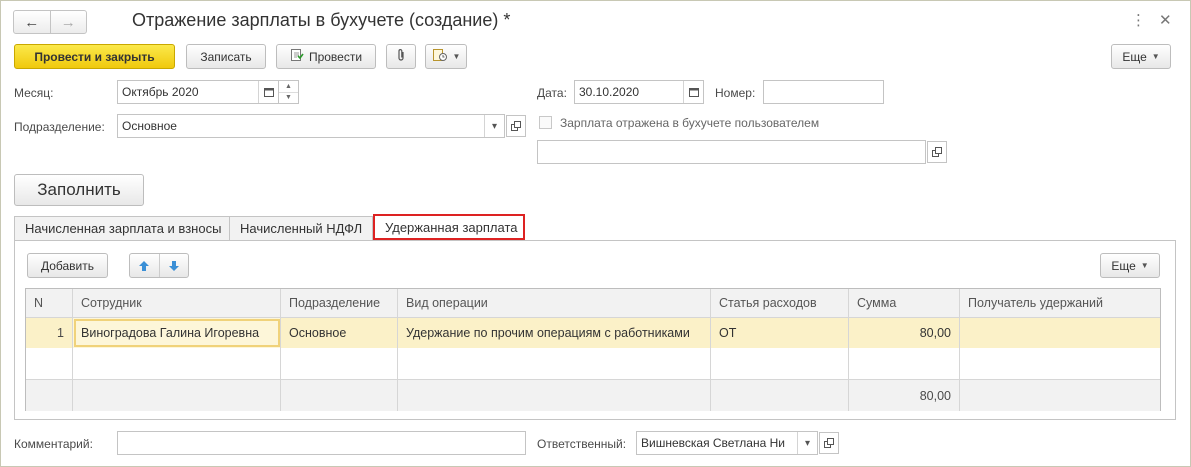 This screenshot has height=467, width=1191. What do you see at coordinates (1060, 333) in the screenshot?
I see `recipient-cell` at bounding box center [1060, 333].